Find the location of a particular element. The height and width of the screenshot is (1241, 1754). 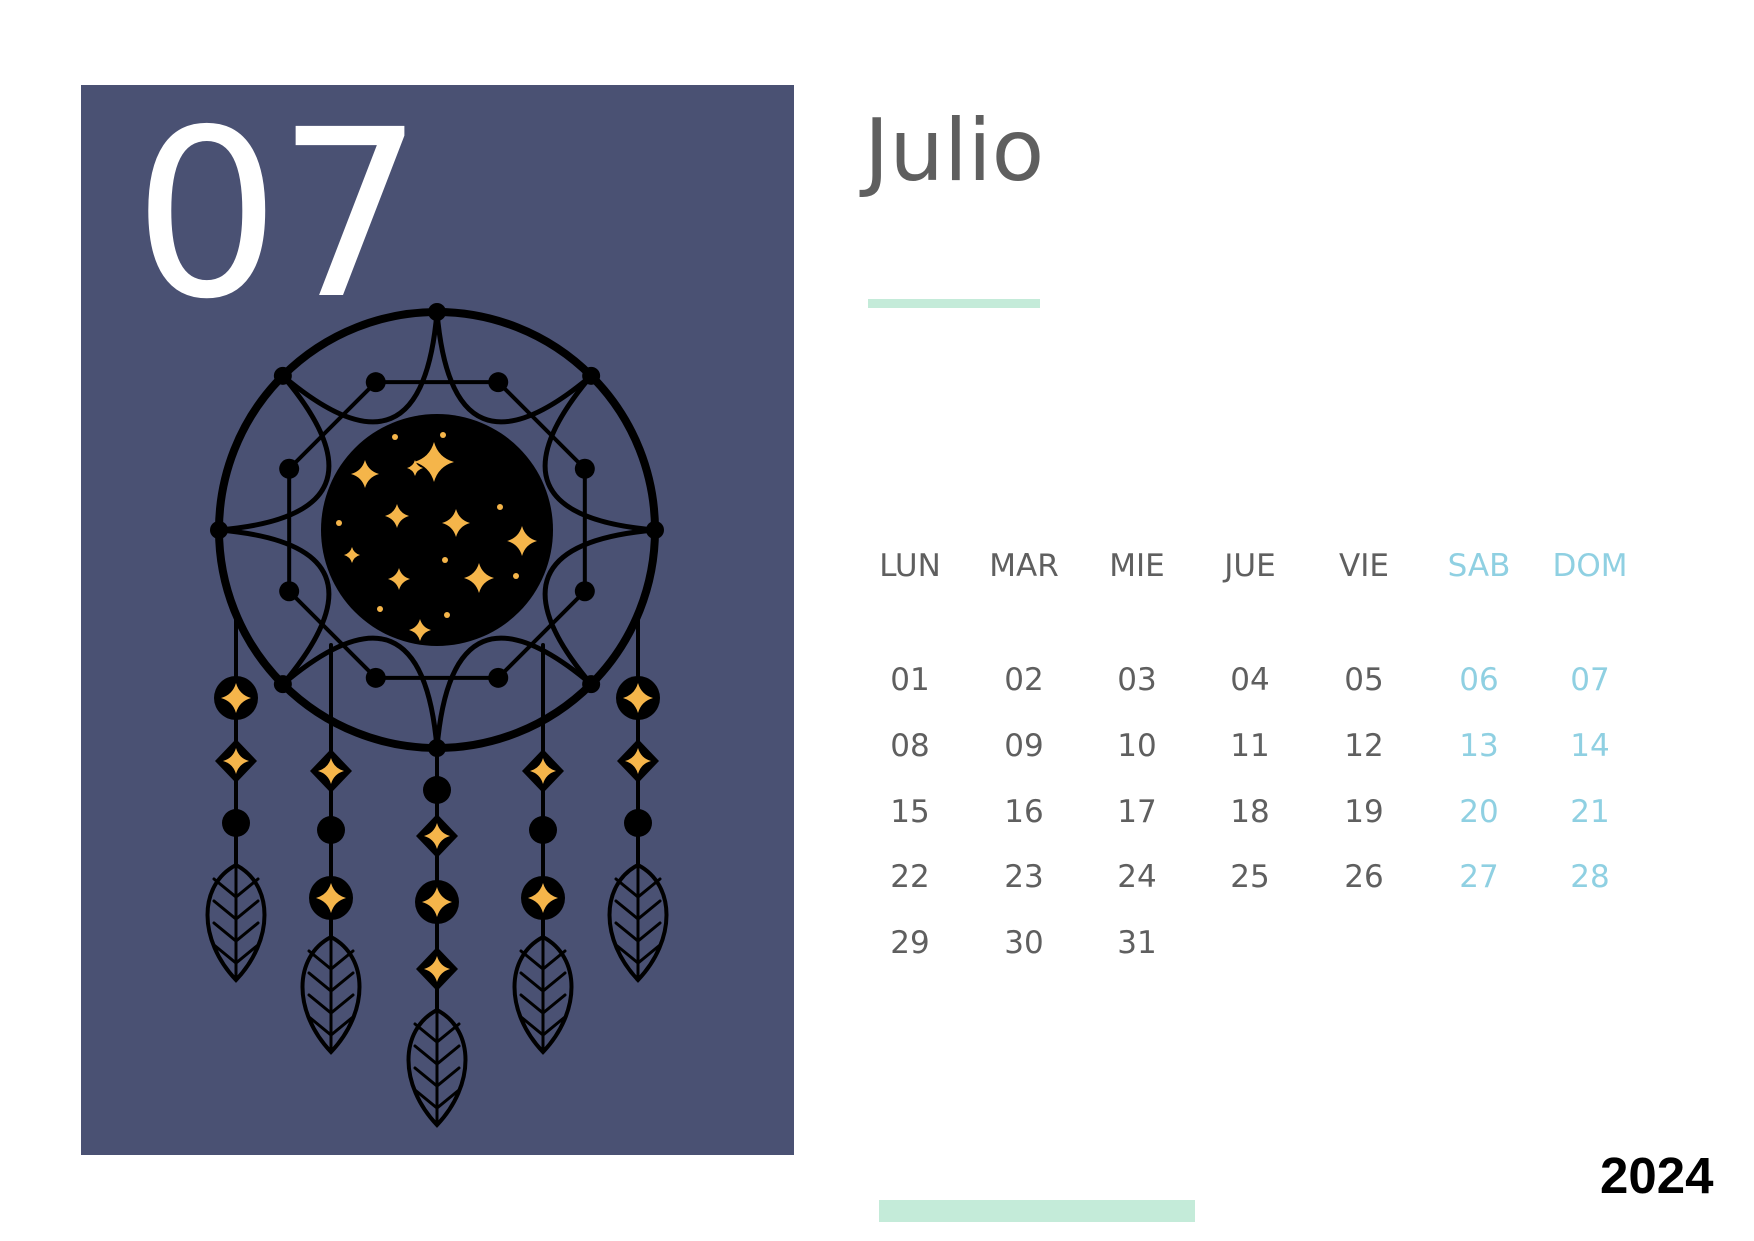

calendar-day: 10 is located at coordinates (1137, 746).